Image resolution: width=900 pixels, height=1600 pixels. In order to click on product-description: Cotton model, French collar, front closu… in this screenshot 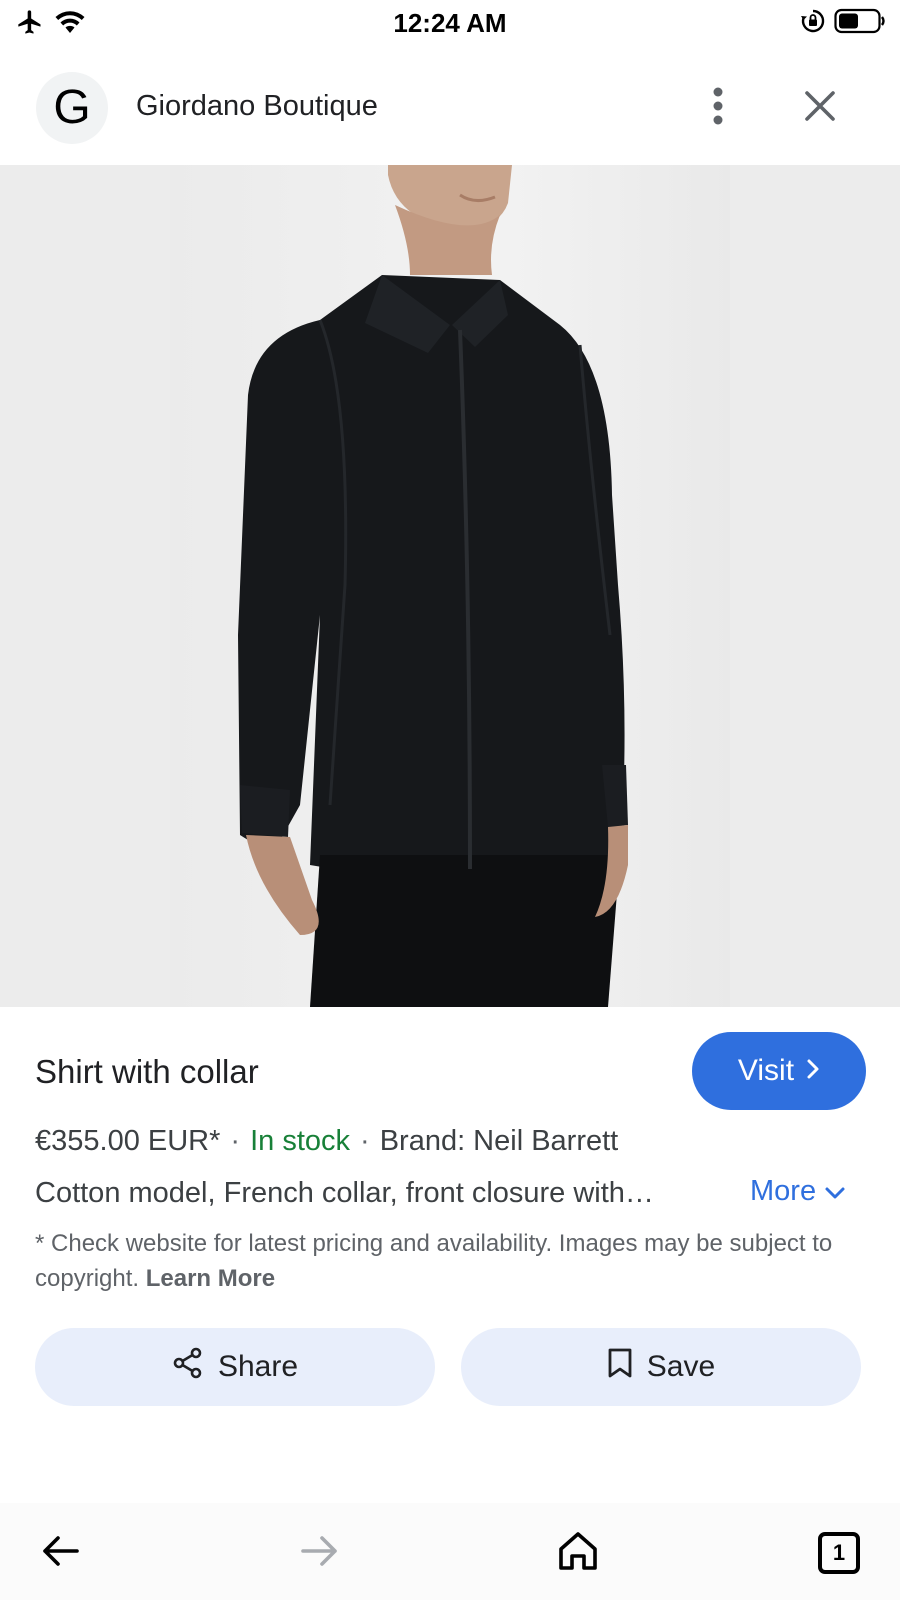, I will do `click(344, 1193)`.